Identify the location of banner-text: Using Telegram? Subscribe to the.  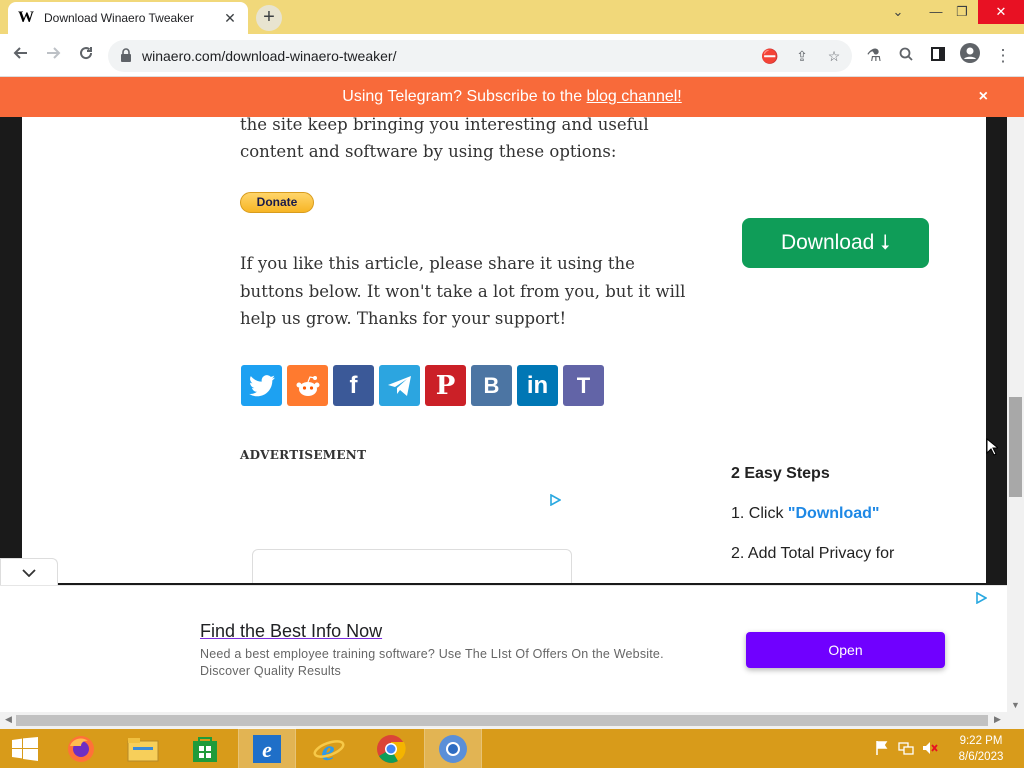
(464, 96).